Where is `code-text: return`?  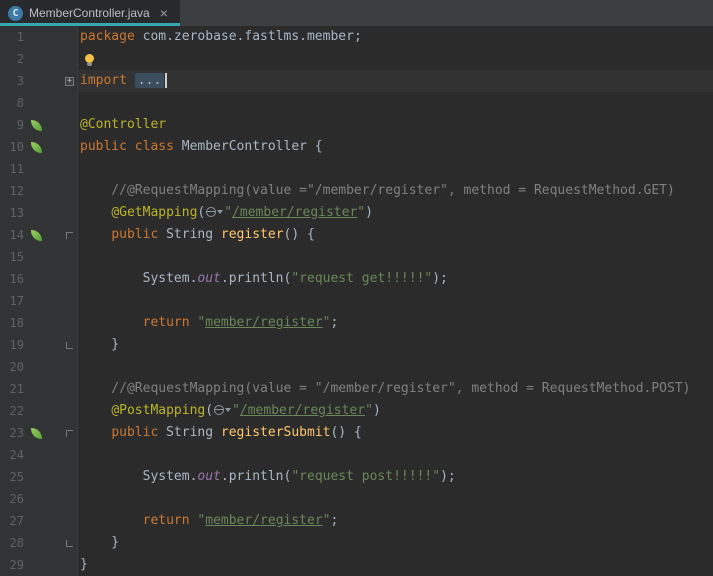
code-text: return is located at coordinates (170, 520).